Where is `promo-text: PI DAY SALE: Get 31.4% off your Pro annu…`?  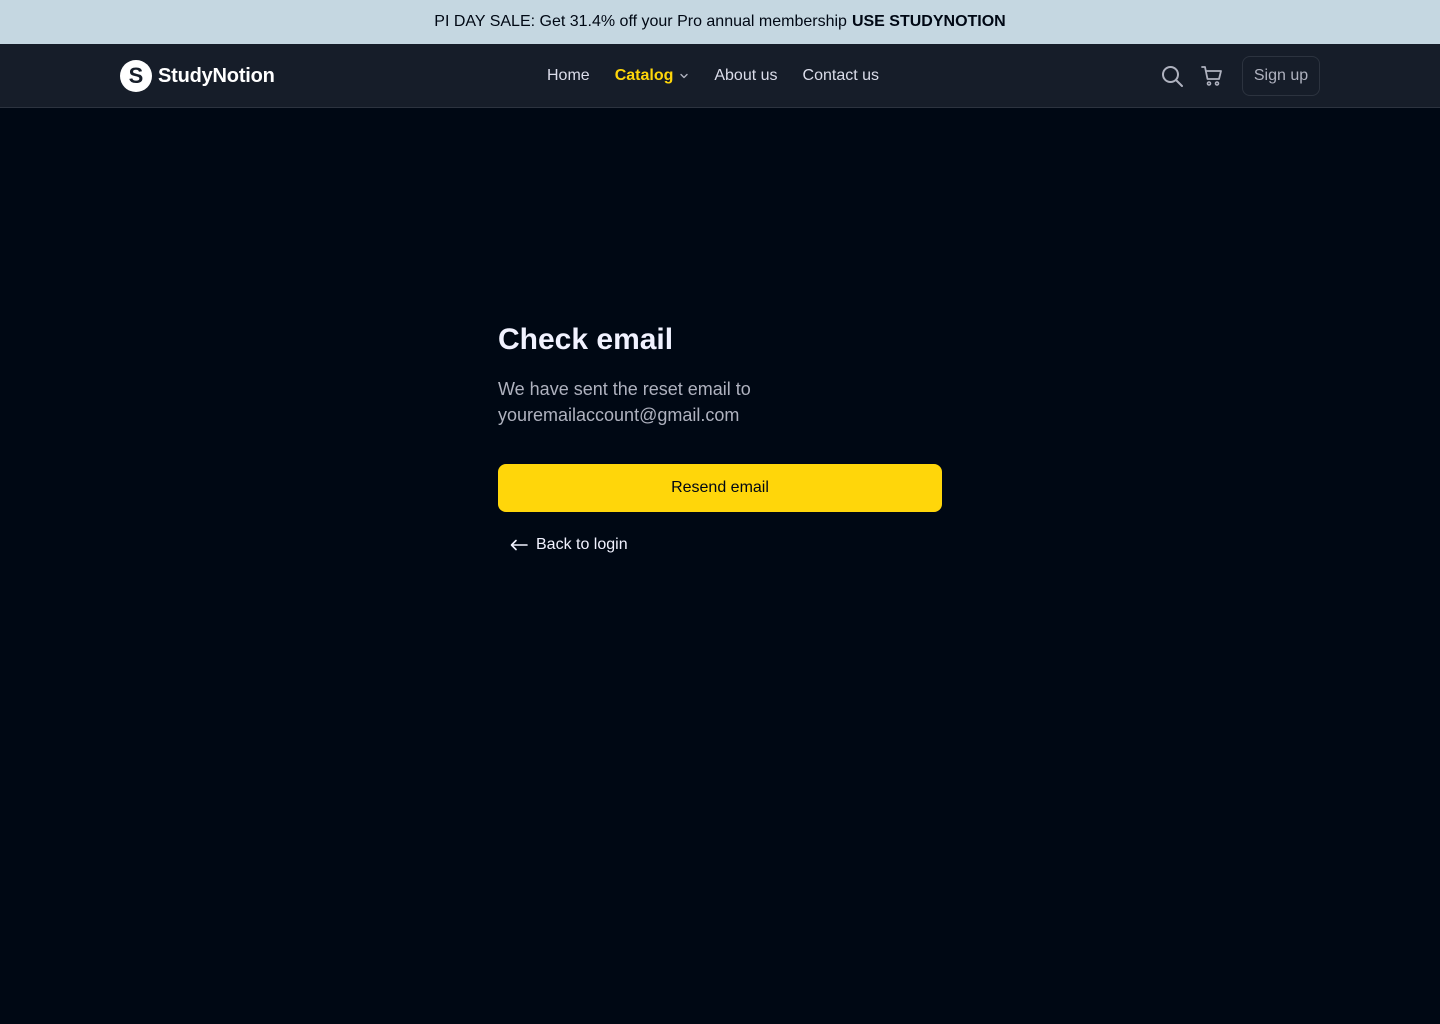
promo-text: PI DAY SALE: Get 31.4% off your Pro annu… is located at coordinates (640, 21).